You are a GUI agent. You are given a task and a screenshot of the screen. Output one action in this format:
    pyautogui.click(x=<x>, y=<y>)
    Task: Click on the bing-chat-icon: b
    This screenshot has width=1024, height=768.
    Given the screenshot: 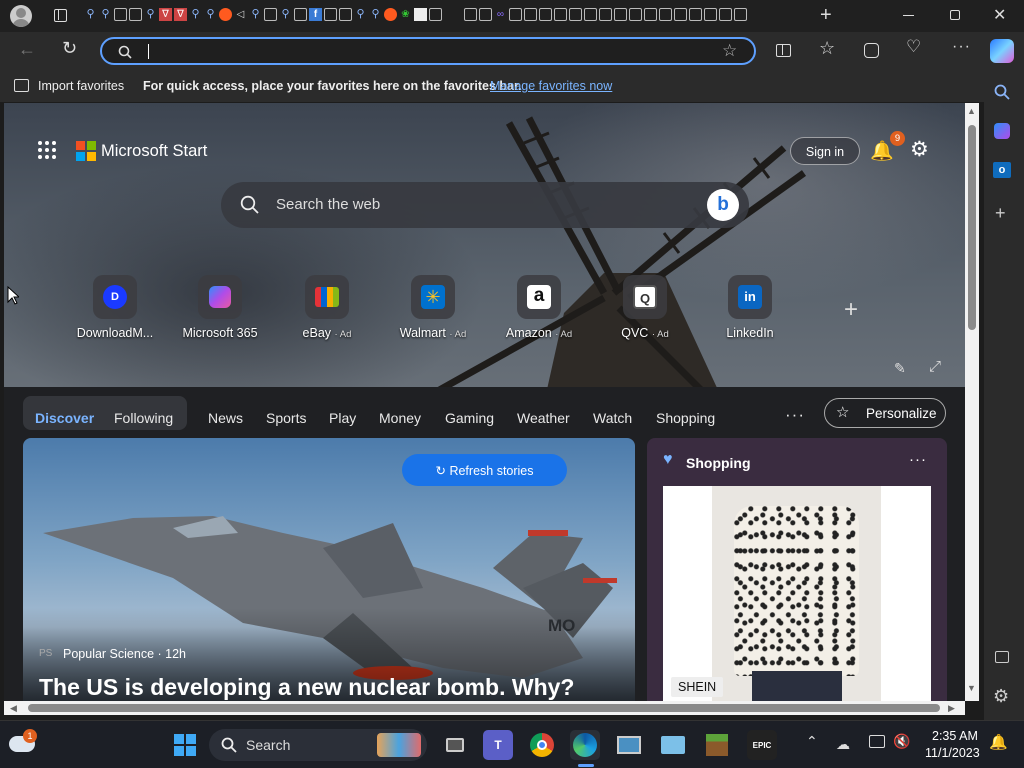 What is the action you would take?
    pyautogui.click(x=723, y=205)
    